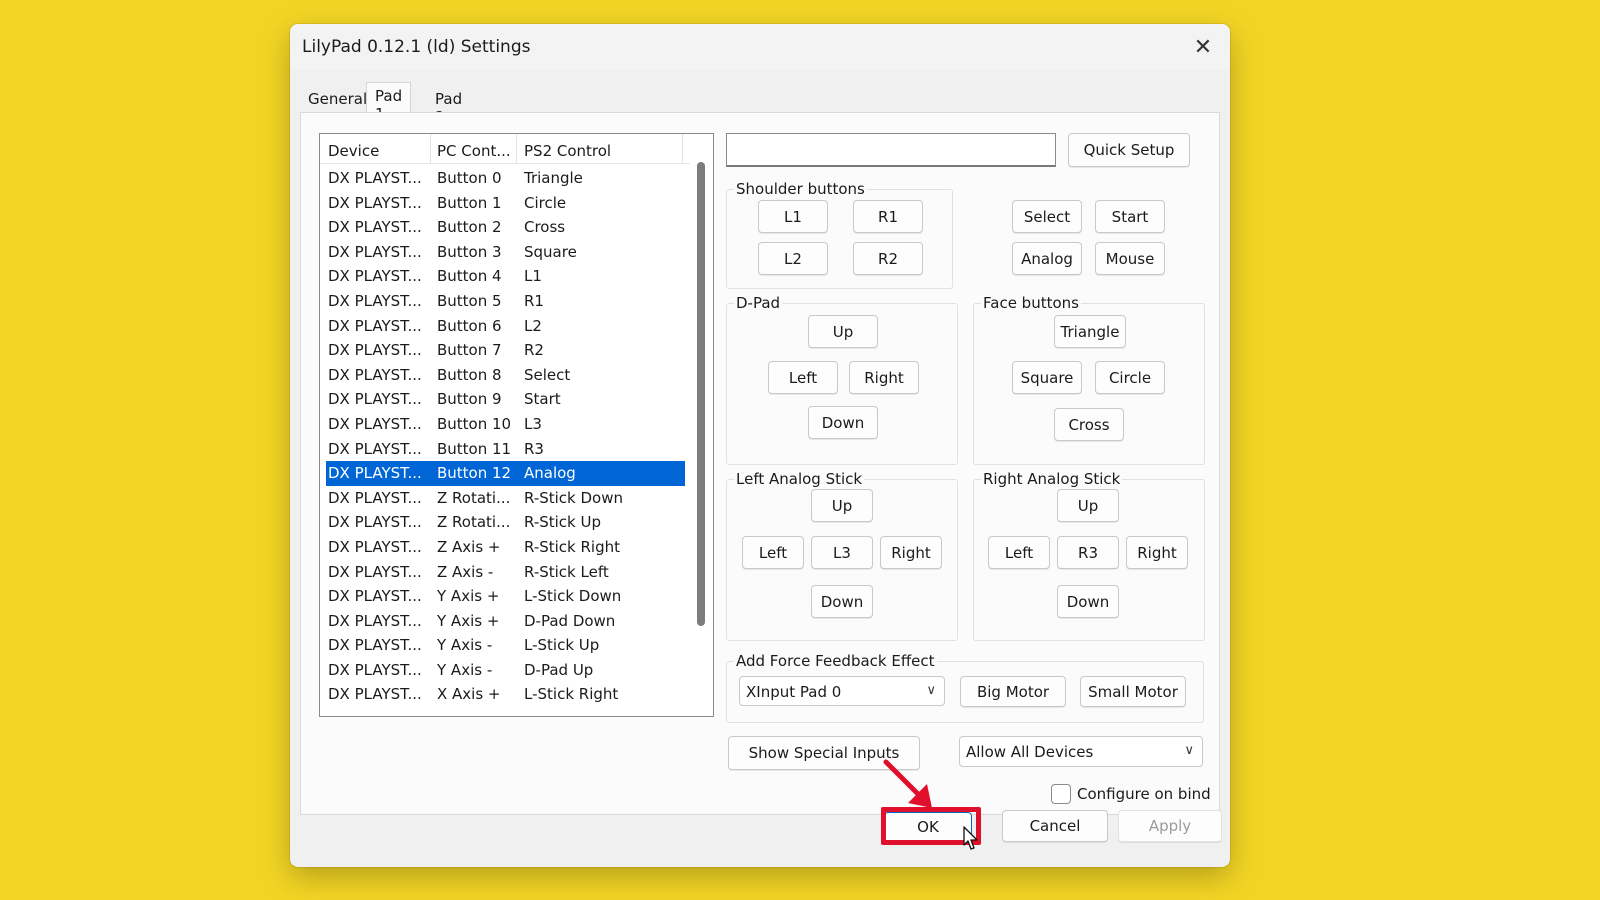 Image resolution: width=1600 pixels, height=900 pixels. Describe the element at coordinates (505, 621) in the screenshot. I see `table-row: DX PLAYST... Y Axis + D-Pad Down` at that location.